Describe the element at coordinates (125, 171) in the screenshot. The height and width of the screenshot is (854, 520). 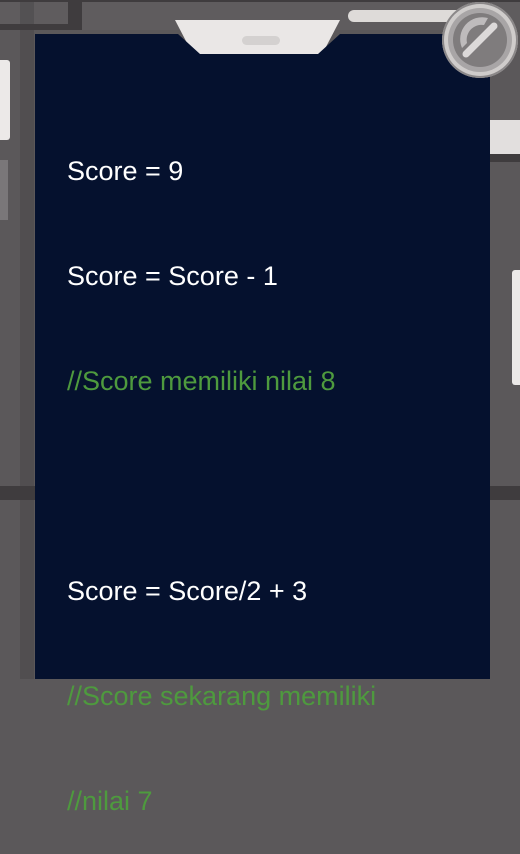
I see `code-line: Score = 9` at that location.